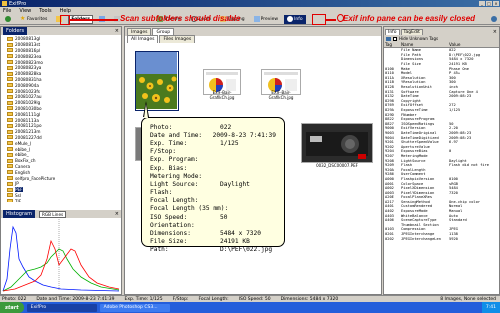  I want to click on exif-name: File Size, so click(411, 64).